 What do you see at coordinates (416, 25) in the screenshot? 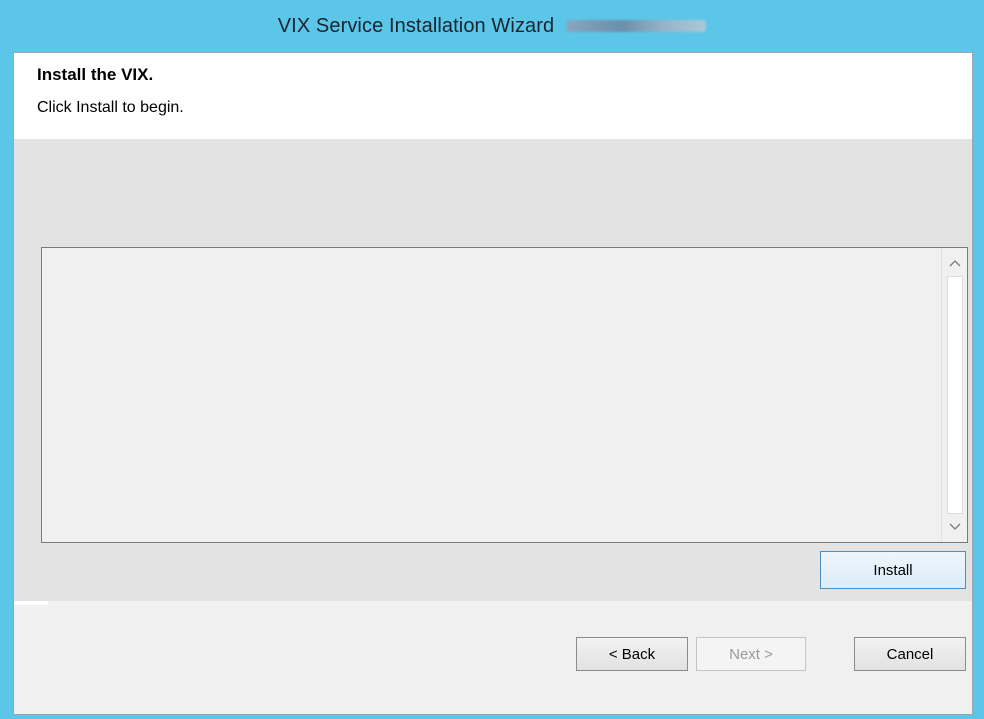
I see `window-title: VIX Service Installation Wizard` at bounding box center [416, 25].